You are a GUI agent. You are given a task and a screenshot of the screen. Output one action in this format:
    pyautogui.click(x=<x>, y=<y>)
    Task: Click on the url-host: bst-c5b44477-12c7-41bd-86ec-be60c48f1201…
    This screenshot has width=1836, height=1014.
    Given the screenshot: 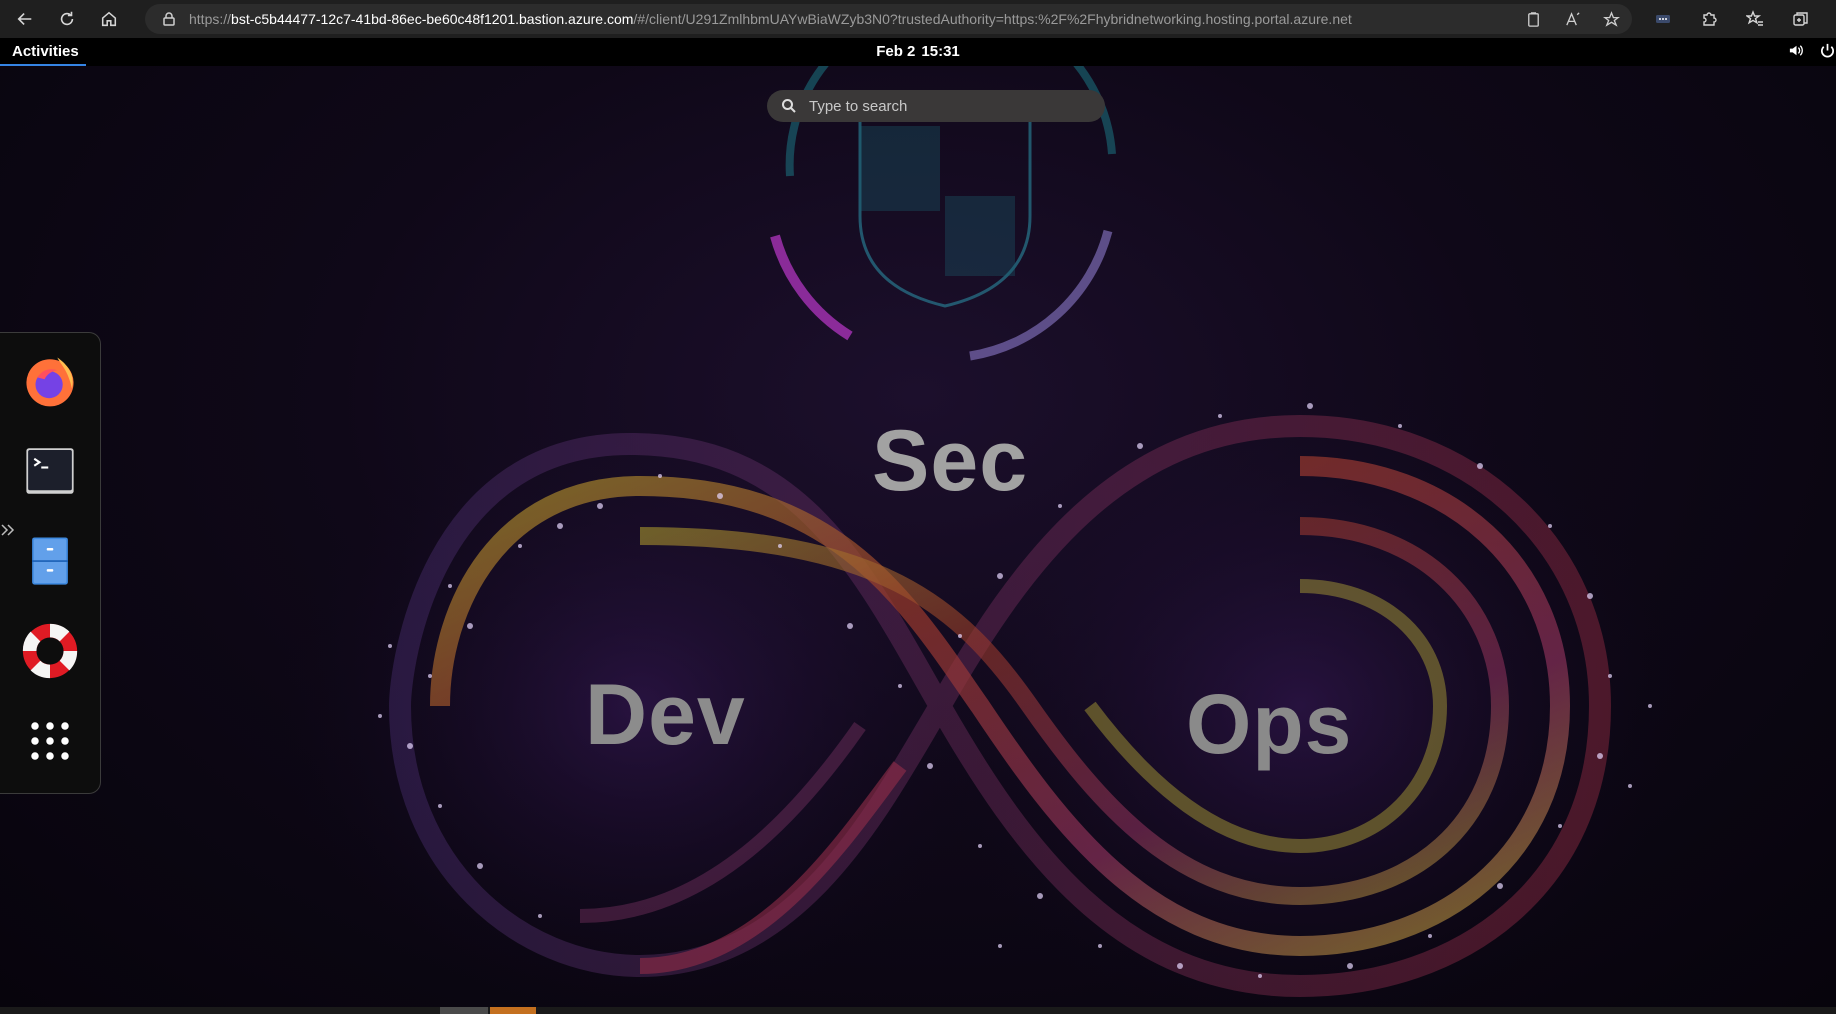 What is the action you would take?
    pyautogui.click(x=432, y=19)
    